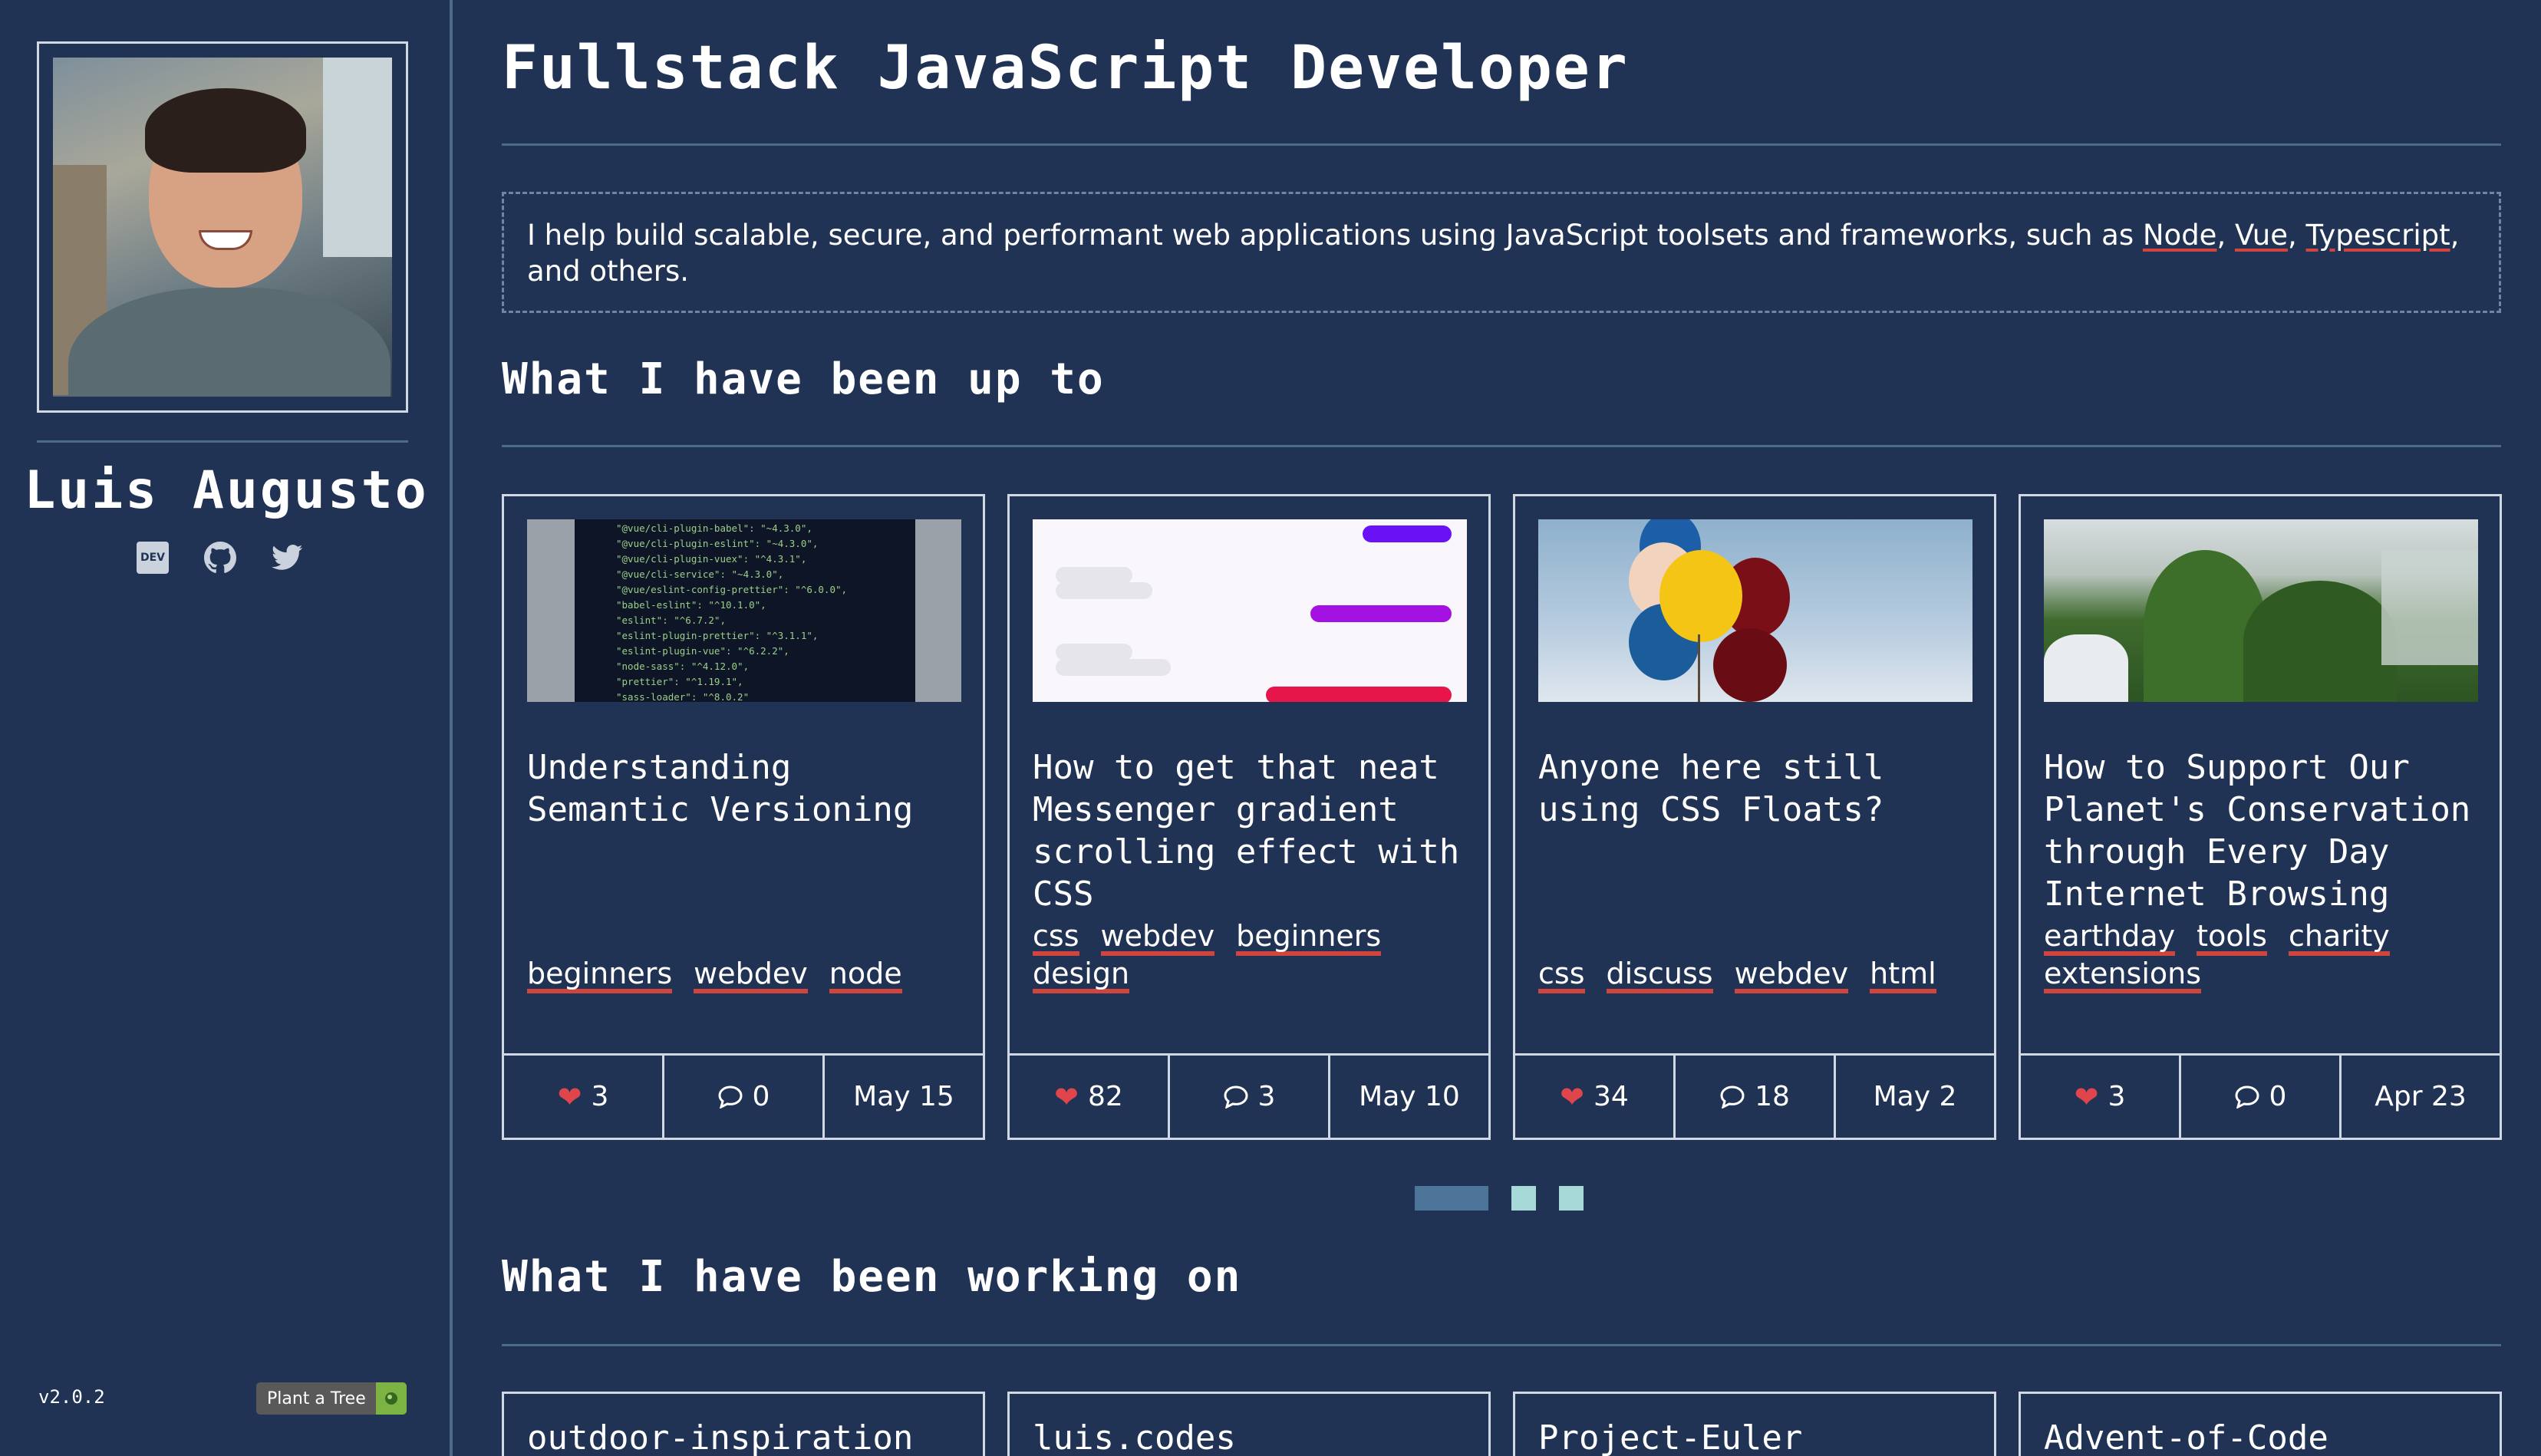 The width and height of the screenshot is (2541, 1456). What do you see at coordinates (872, 1277) in the screenshot?
I see `projects-heading: What I have been working on` at bounding box center [872, 1277].